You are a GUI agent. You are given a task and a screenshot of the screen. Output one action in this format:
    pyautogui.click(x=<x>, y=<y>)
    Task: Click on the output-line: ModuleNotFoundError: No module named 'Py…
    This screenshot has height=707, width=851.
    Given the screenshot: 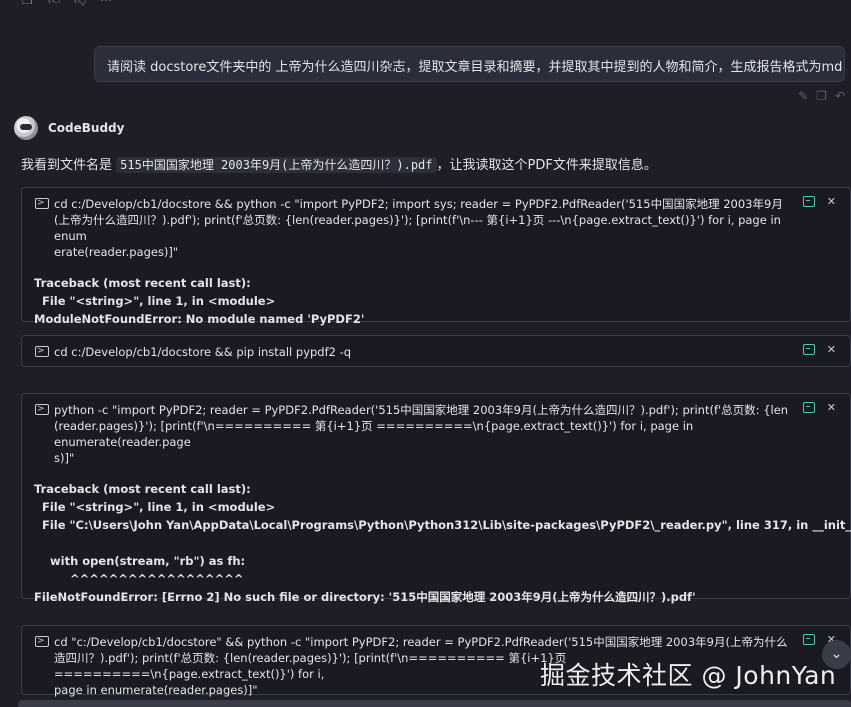 What is the action you would take?
    pyautogui.click(x=199, y=319)
    